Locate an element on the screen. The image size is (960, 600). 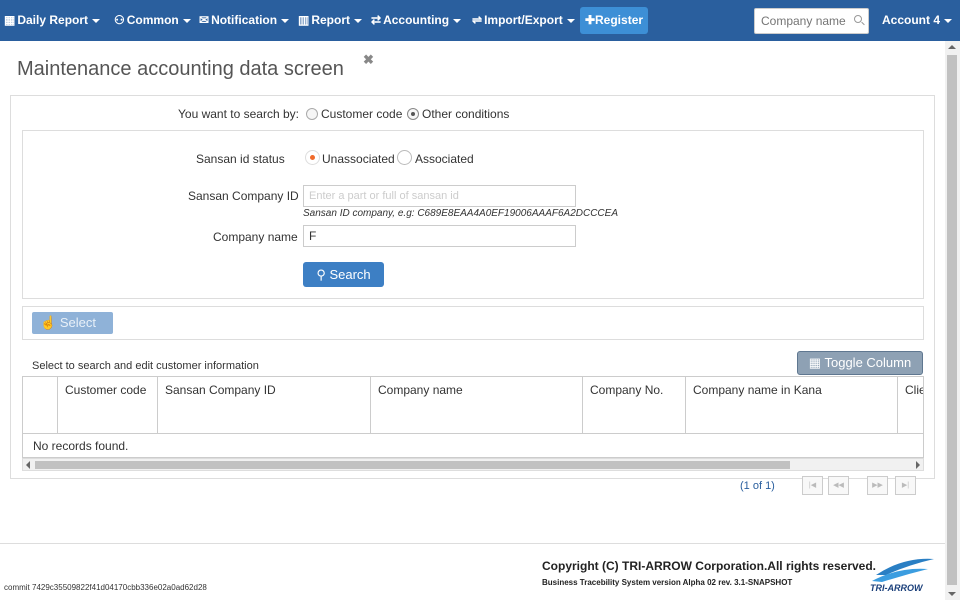
transfer-icon: ⇌ is located at coordinates (477, 20).